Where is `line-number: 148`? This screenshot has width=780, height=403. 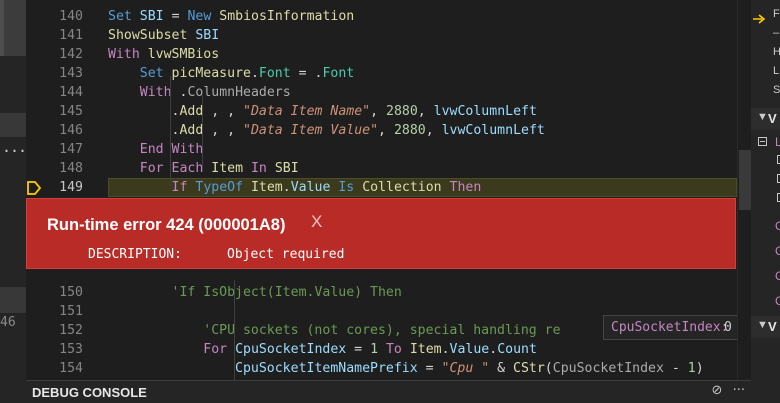 line-number: 148 is located at coordinates (71, 168).